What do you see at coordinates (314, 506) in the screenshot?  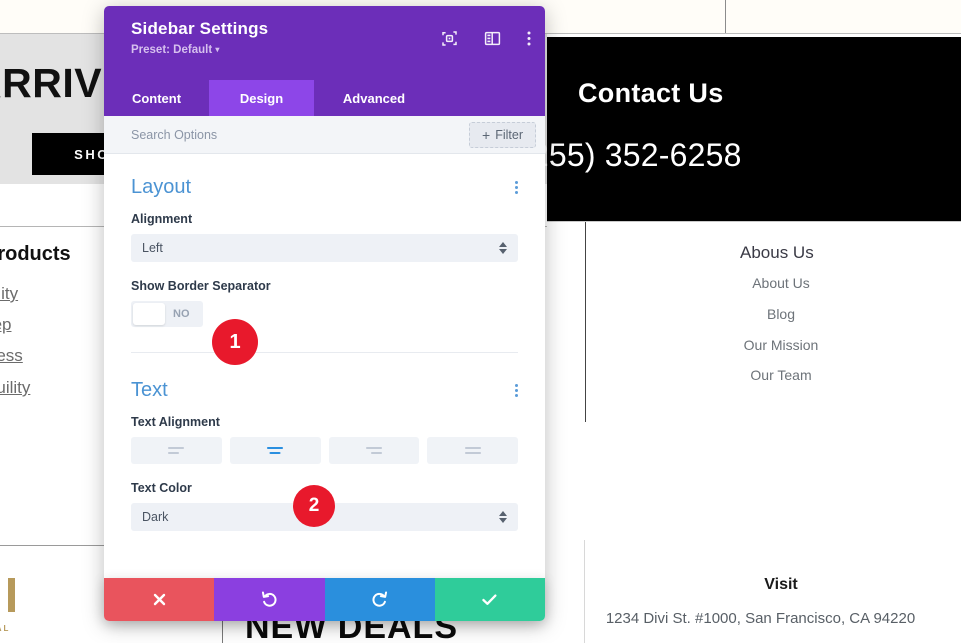 I see `annotation-badge-2: 2` at bounding box center [314, 506].